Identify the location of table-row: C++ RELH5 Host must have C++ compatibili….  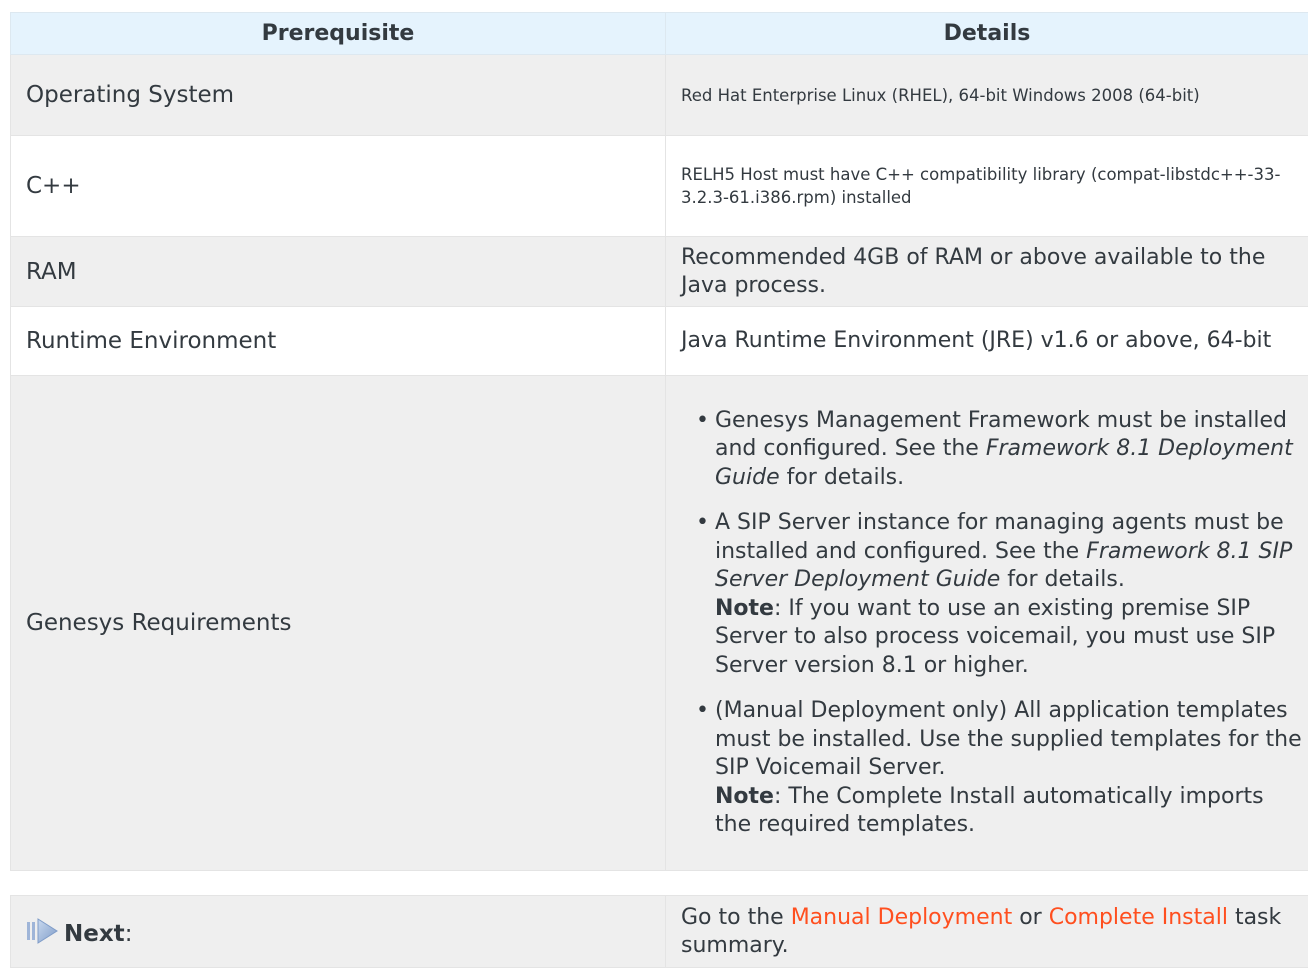
(659, 186).